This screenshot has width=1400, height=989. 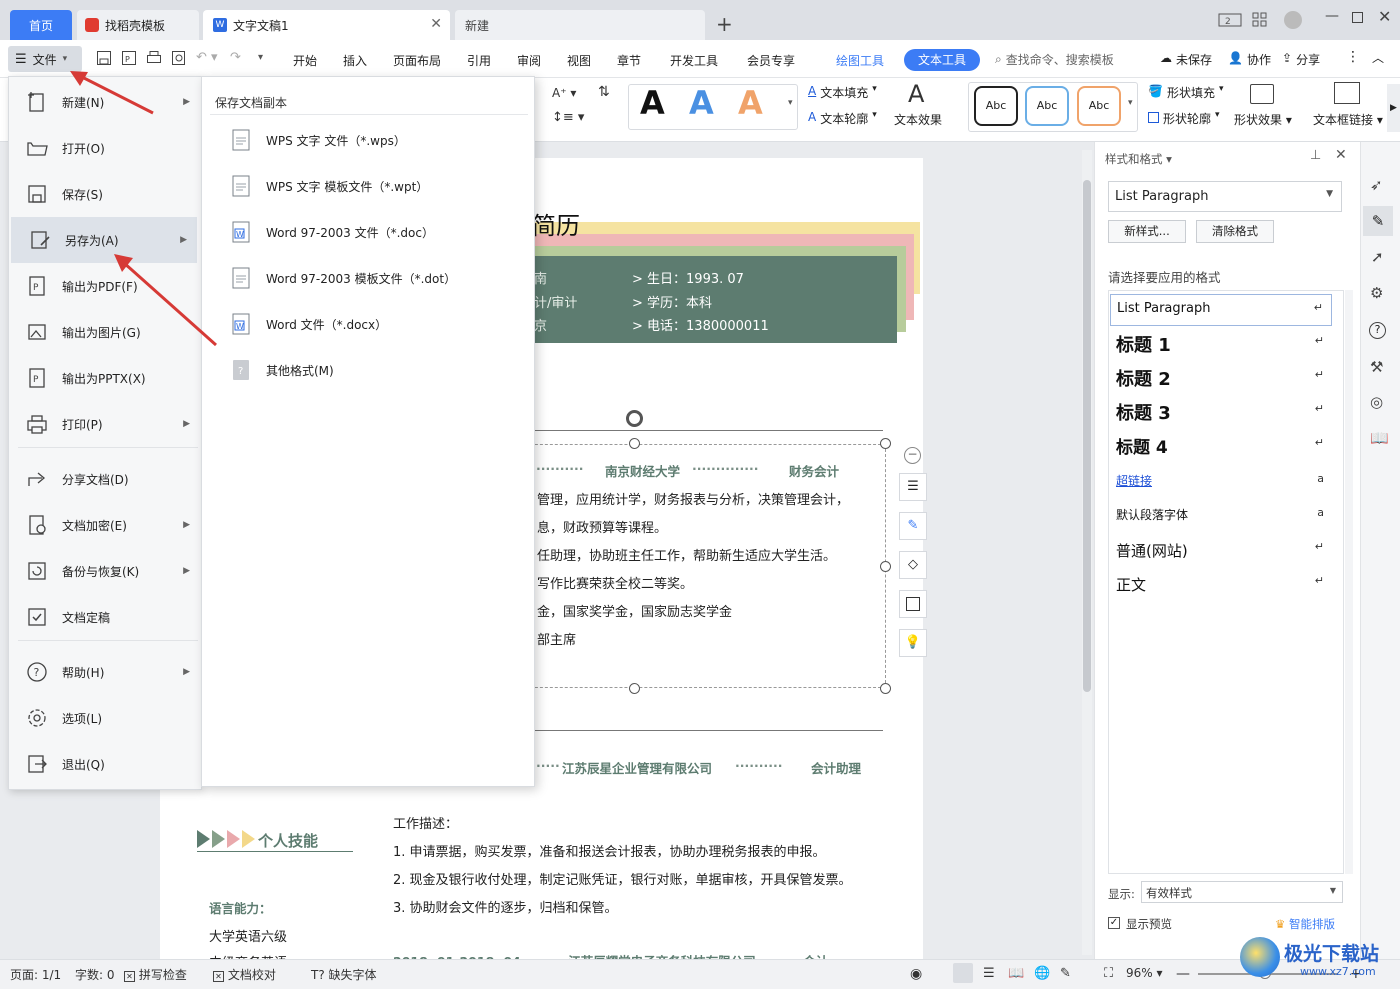 What do you see at coordinates (104, 764) in the screenshot?
I see `file-menu-item: 退出(Q)` at bounding box center [104, 764].